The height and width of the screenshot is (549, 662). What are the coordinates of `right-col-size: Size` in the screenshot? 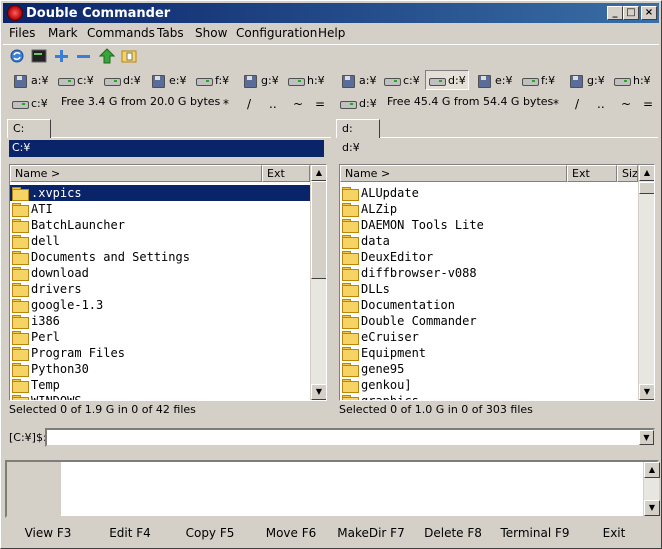 It's located at (627, 173).